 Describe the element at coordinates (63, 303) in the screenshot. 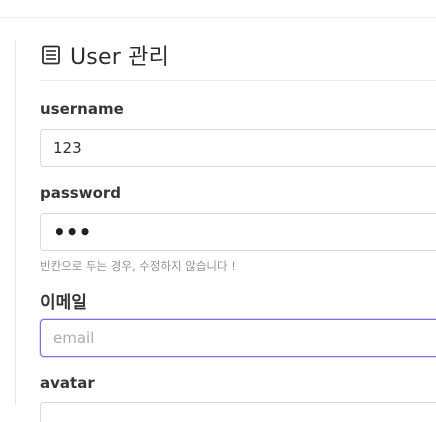

I see `email-label: 이메일` at that location.